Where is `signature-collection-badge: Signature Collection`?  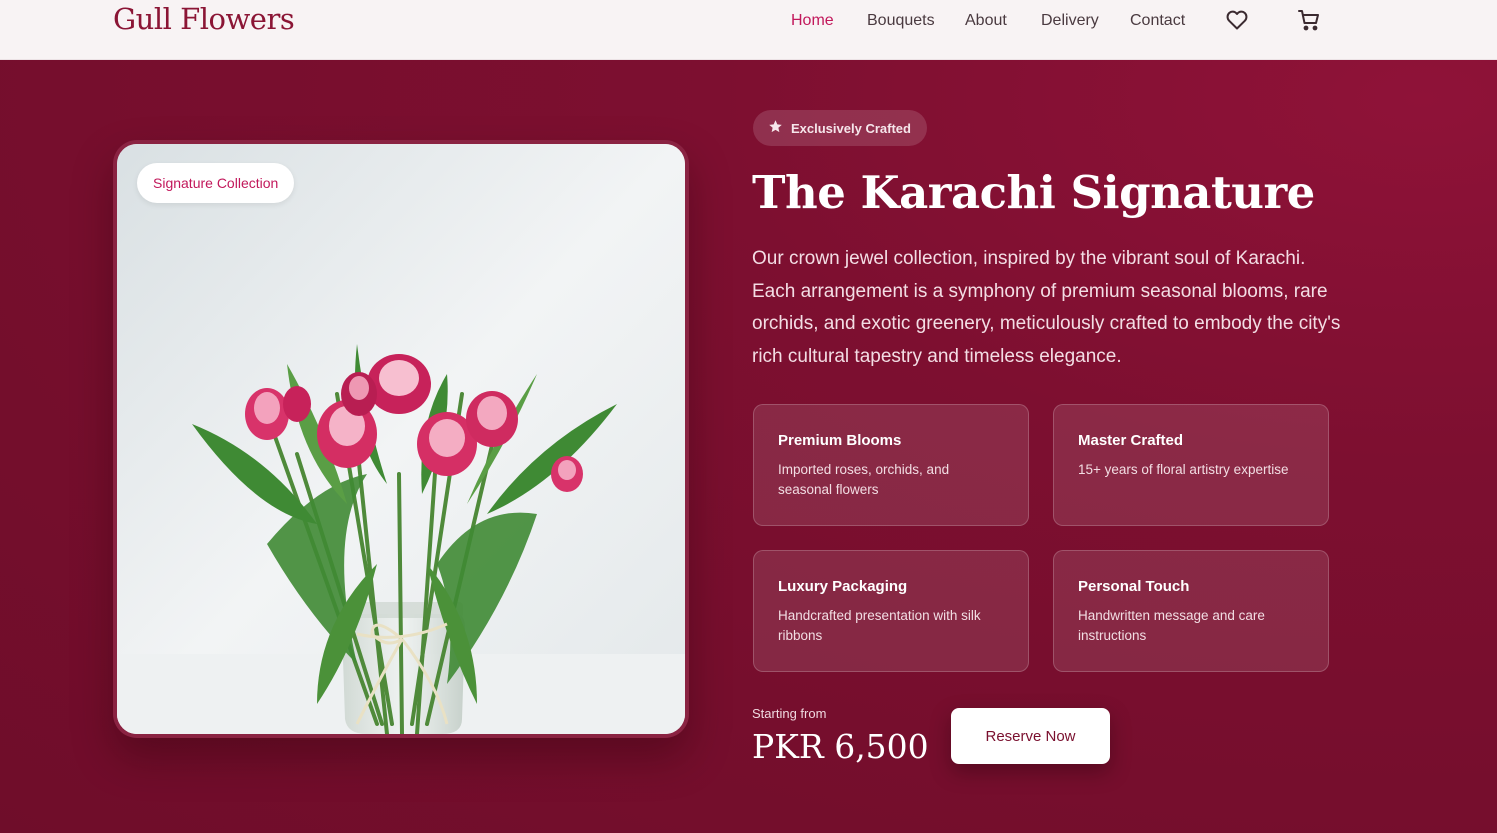
signature-collection-badge: Signature Collection is located at coordinates (216, 183).